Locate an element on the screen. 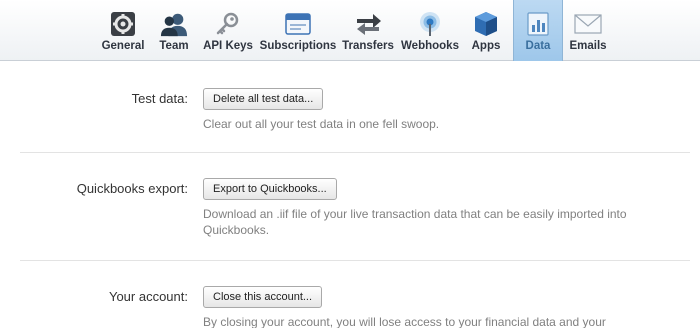  tab-label: API Keys is located at coordinates (228, 46).